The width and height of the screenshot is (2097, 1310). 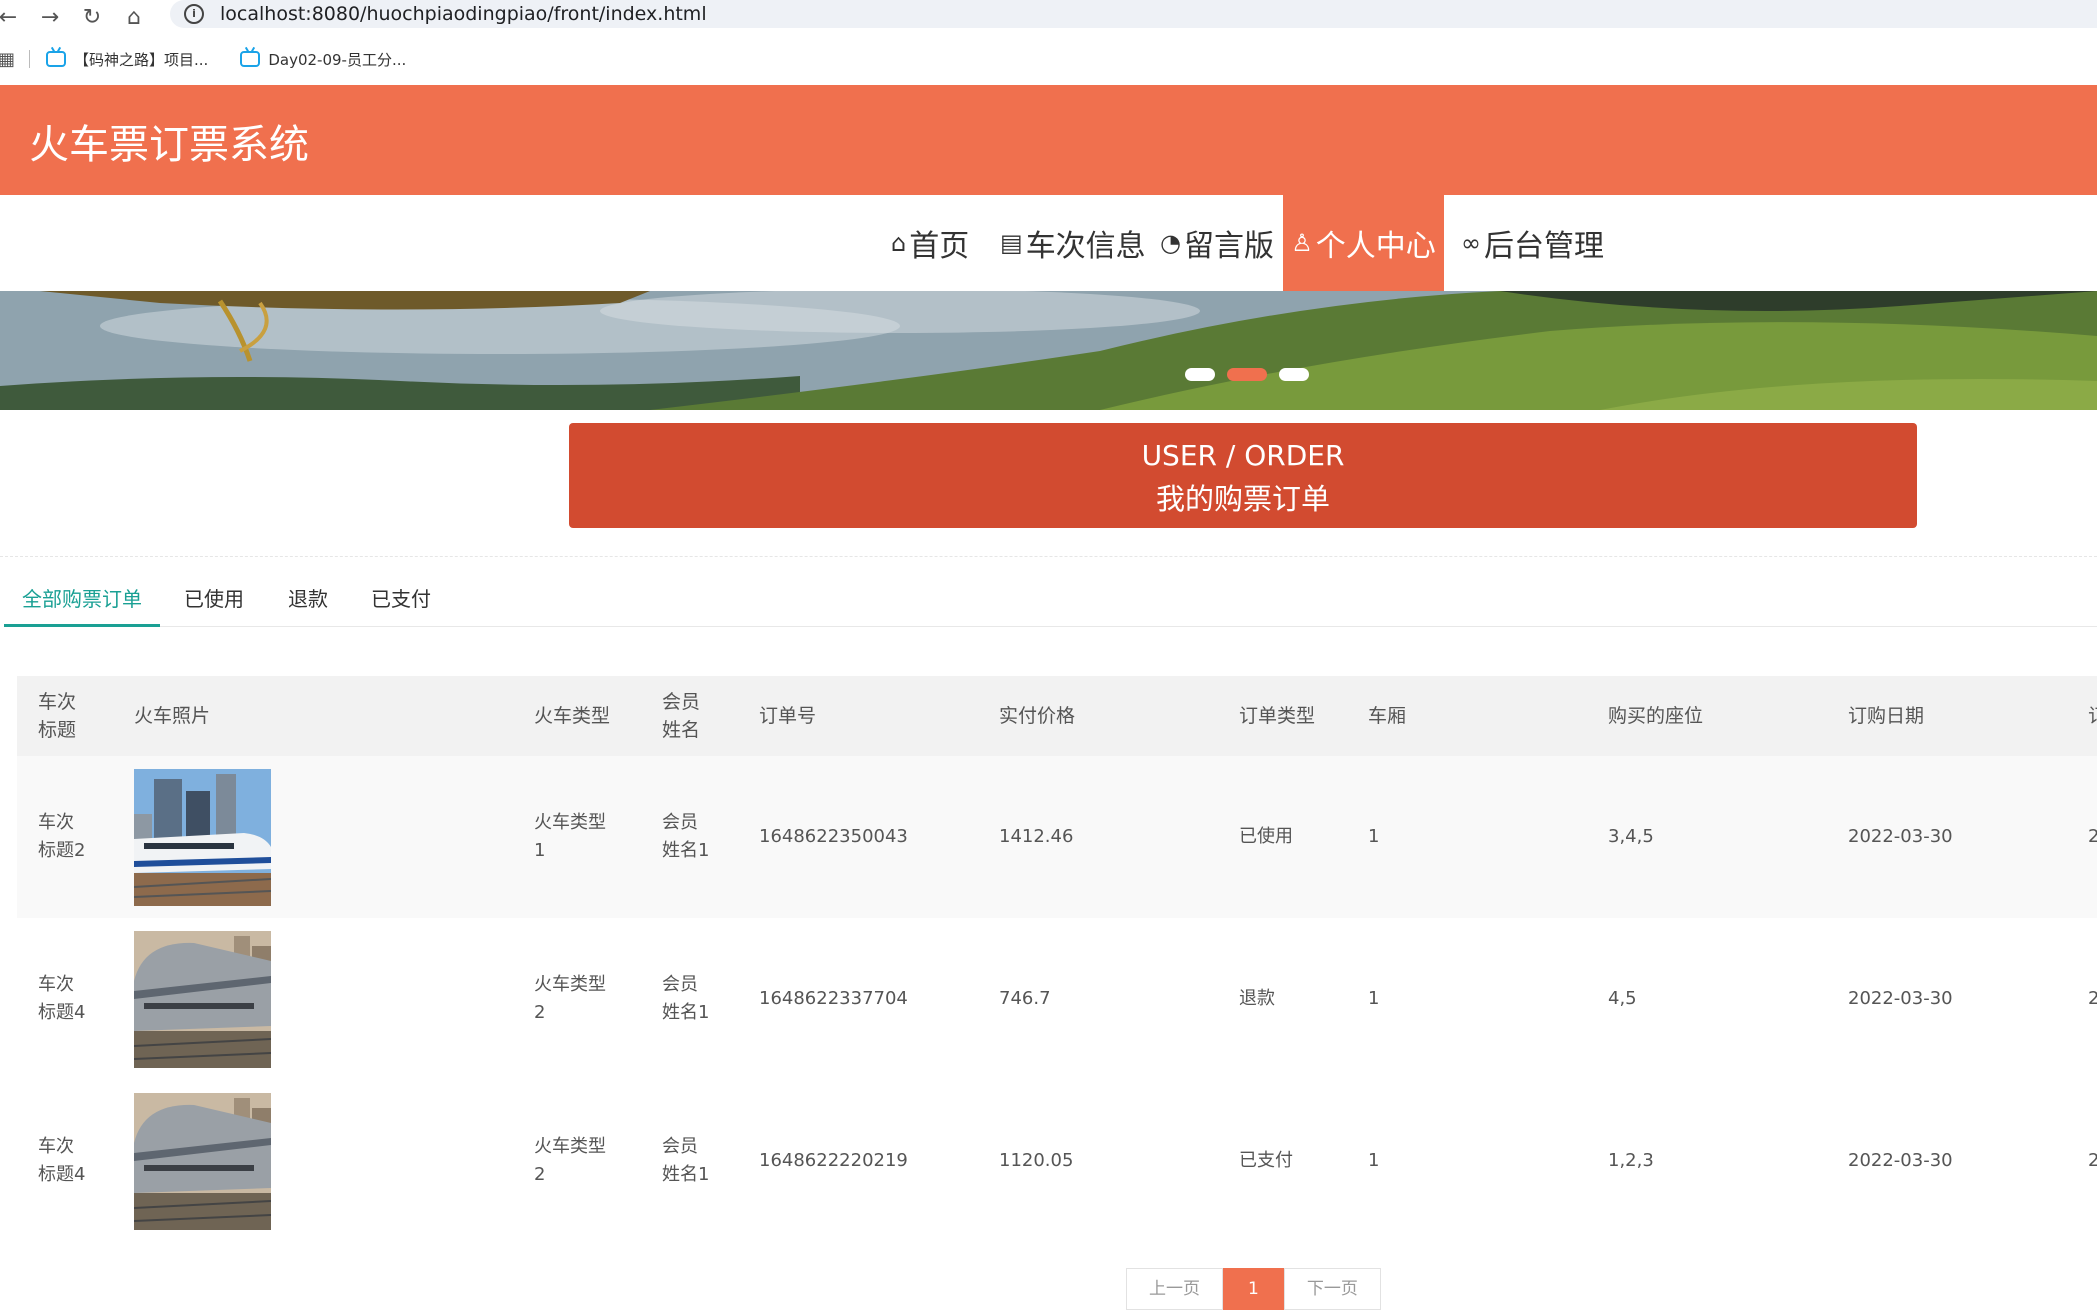 I want to click on nav-home: ⌂ 首页, so click(x=930, y=243).